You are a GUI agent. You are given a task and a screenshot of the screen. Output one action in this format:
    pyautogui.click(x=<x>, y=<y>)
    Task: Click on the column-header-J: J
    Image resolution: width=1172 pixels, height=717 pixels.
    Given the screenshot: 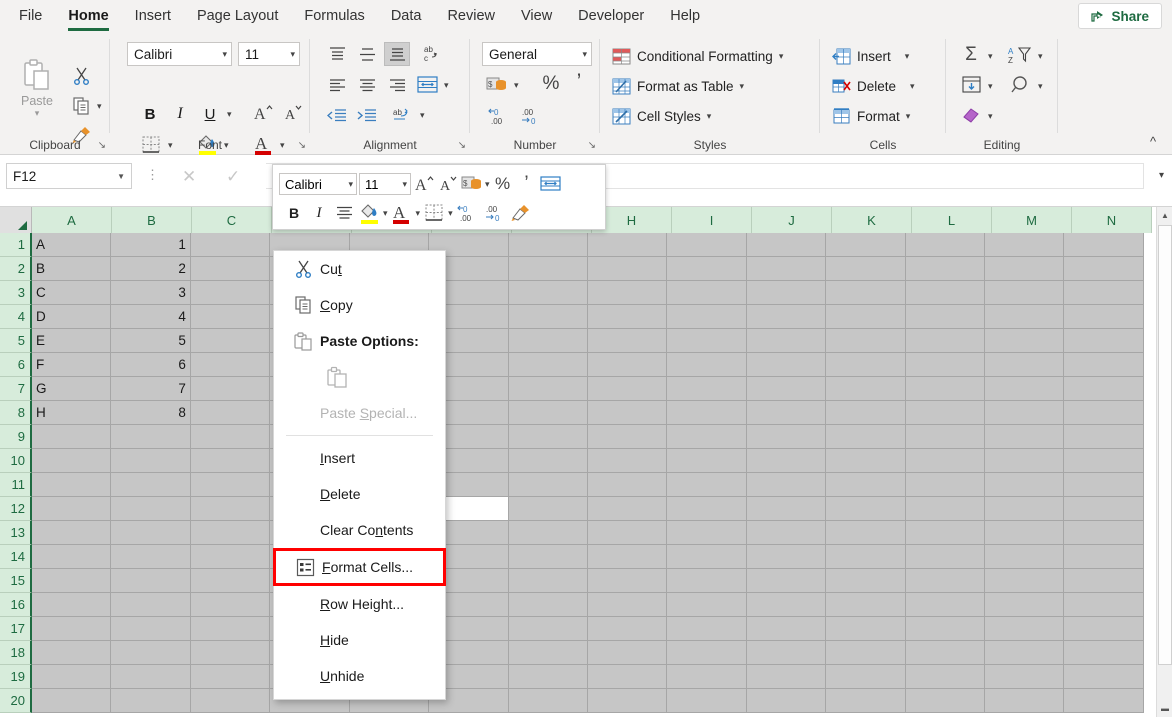 What is the action you would take?
    pyautogui.click(x=792, y=220)
    